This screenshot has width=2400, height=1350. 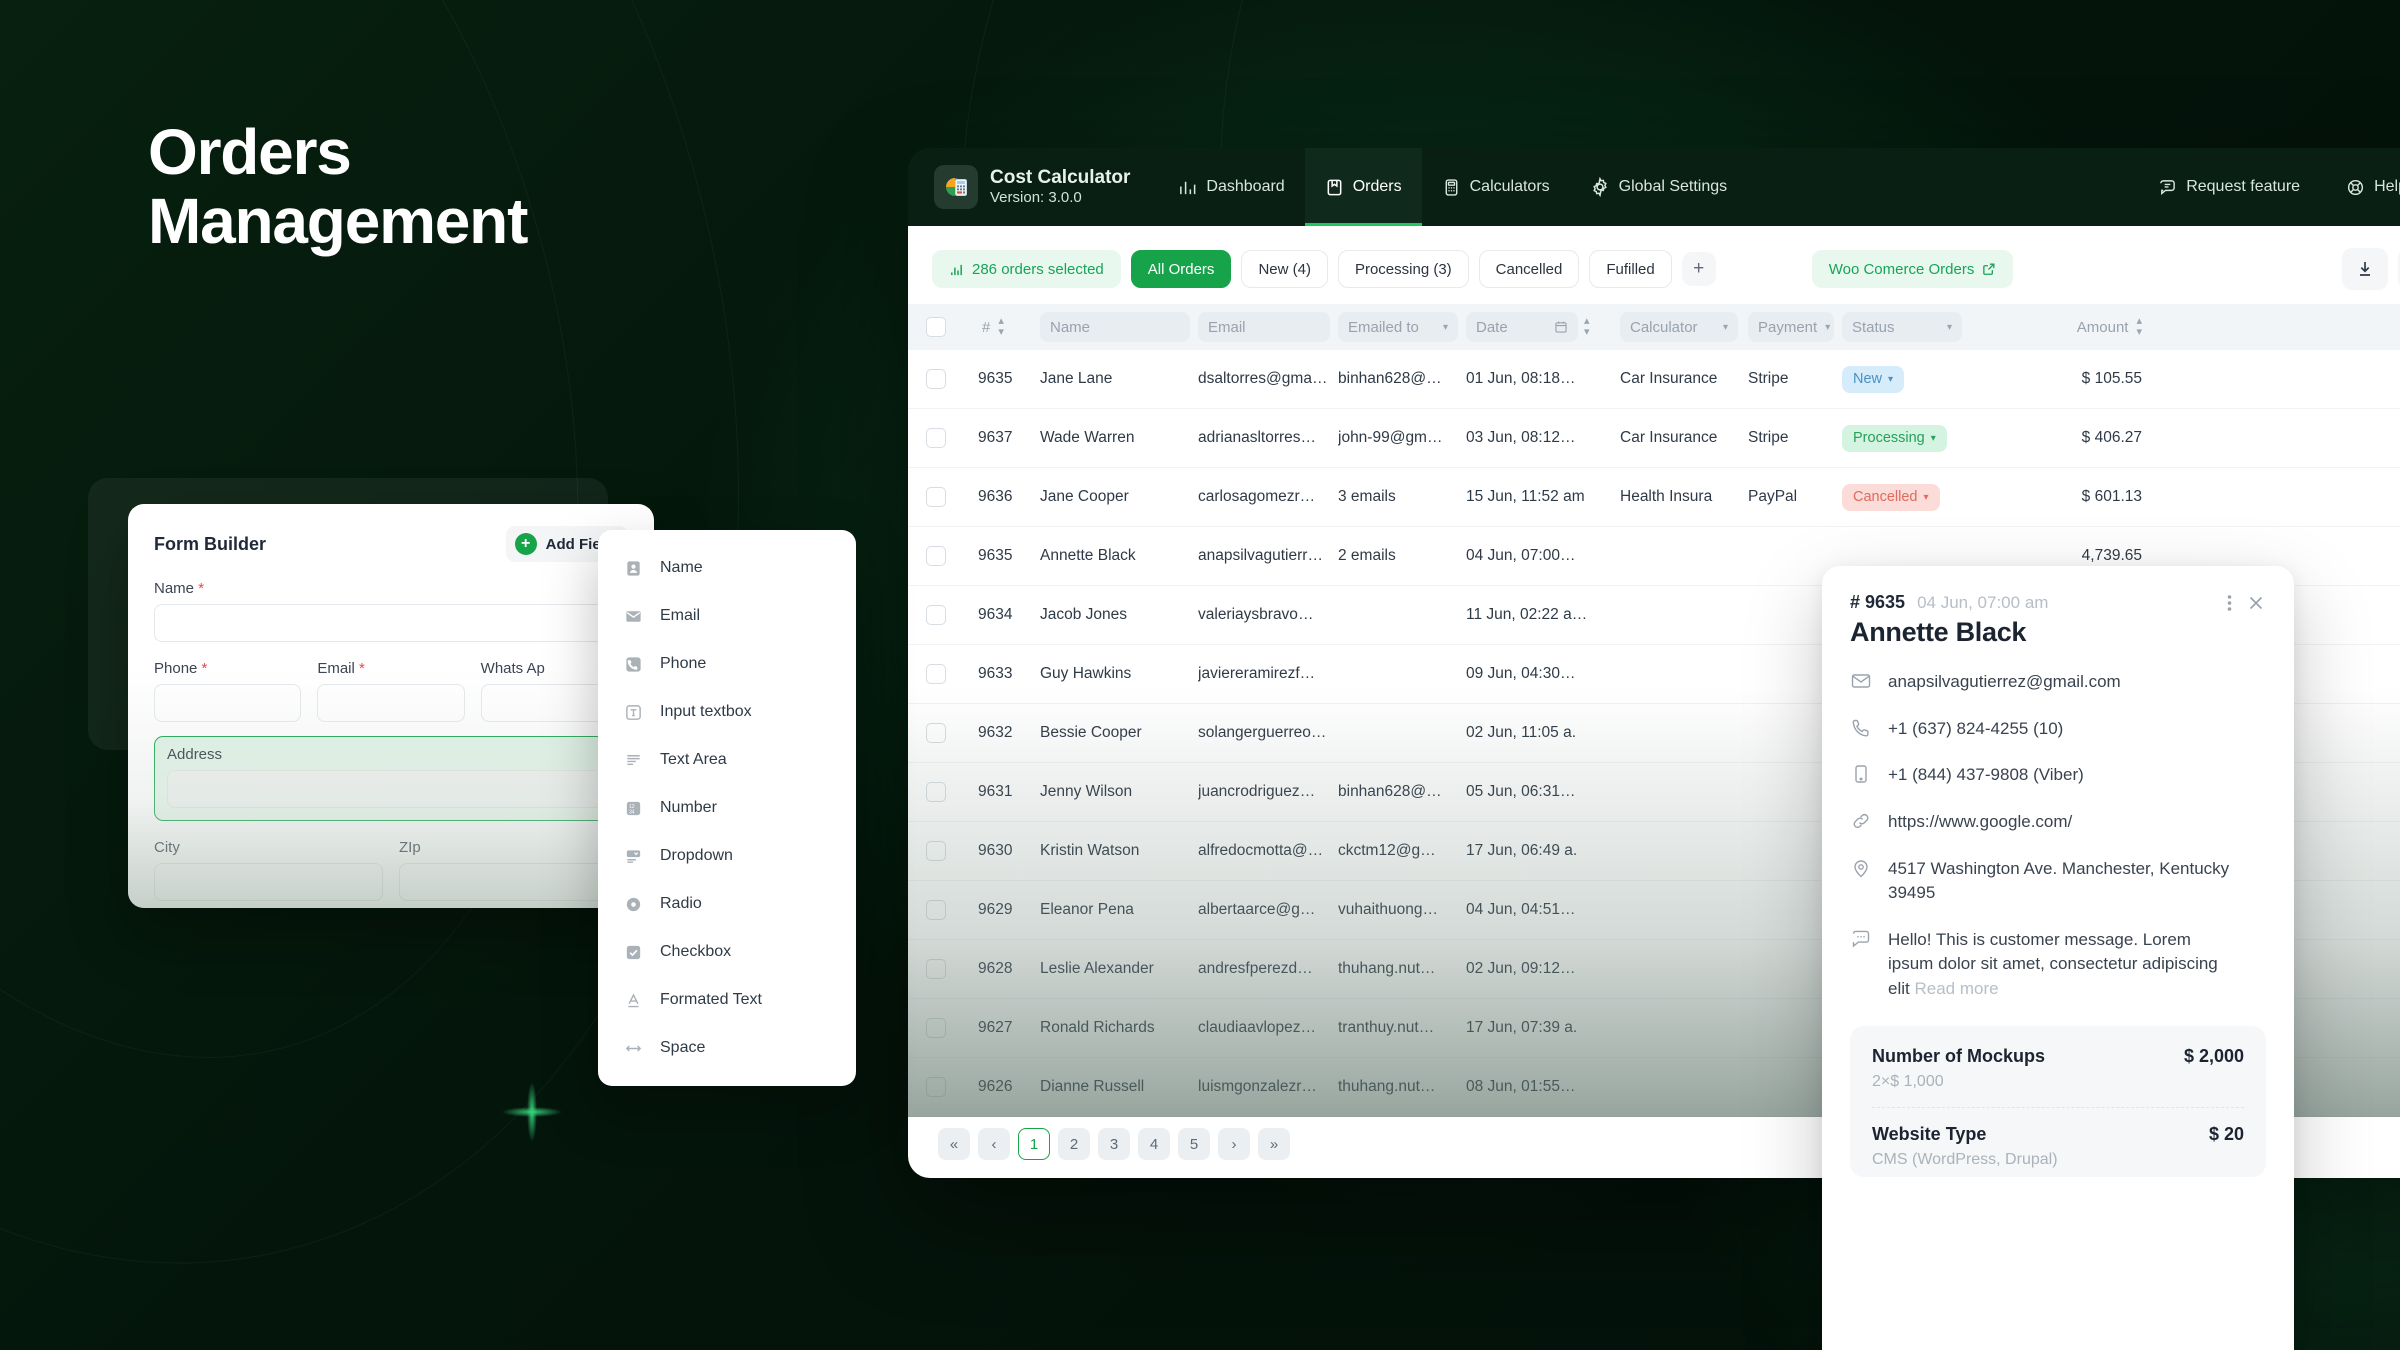 What do you see at coordinates (1194, 1144) in the screenshot?
I see `pagination-page-5: 5` at bounding box center [1194, 1144].